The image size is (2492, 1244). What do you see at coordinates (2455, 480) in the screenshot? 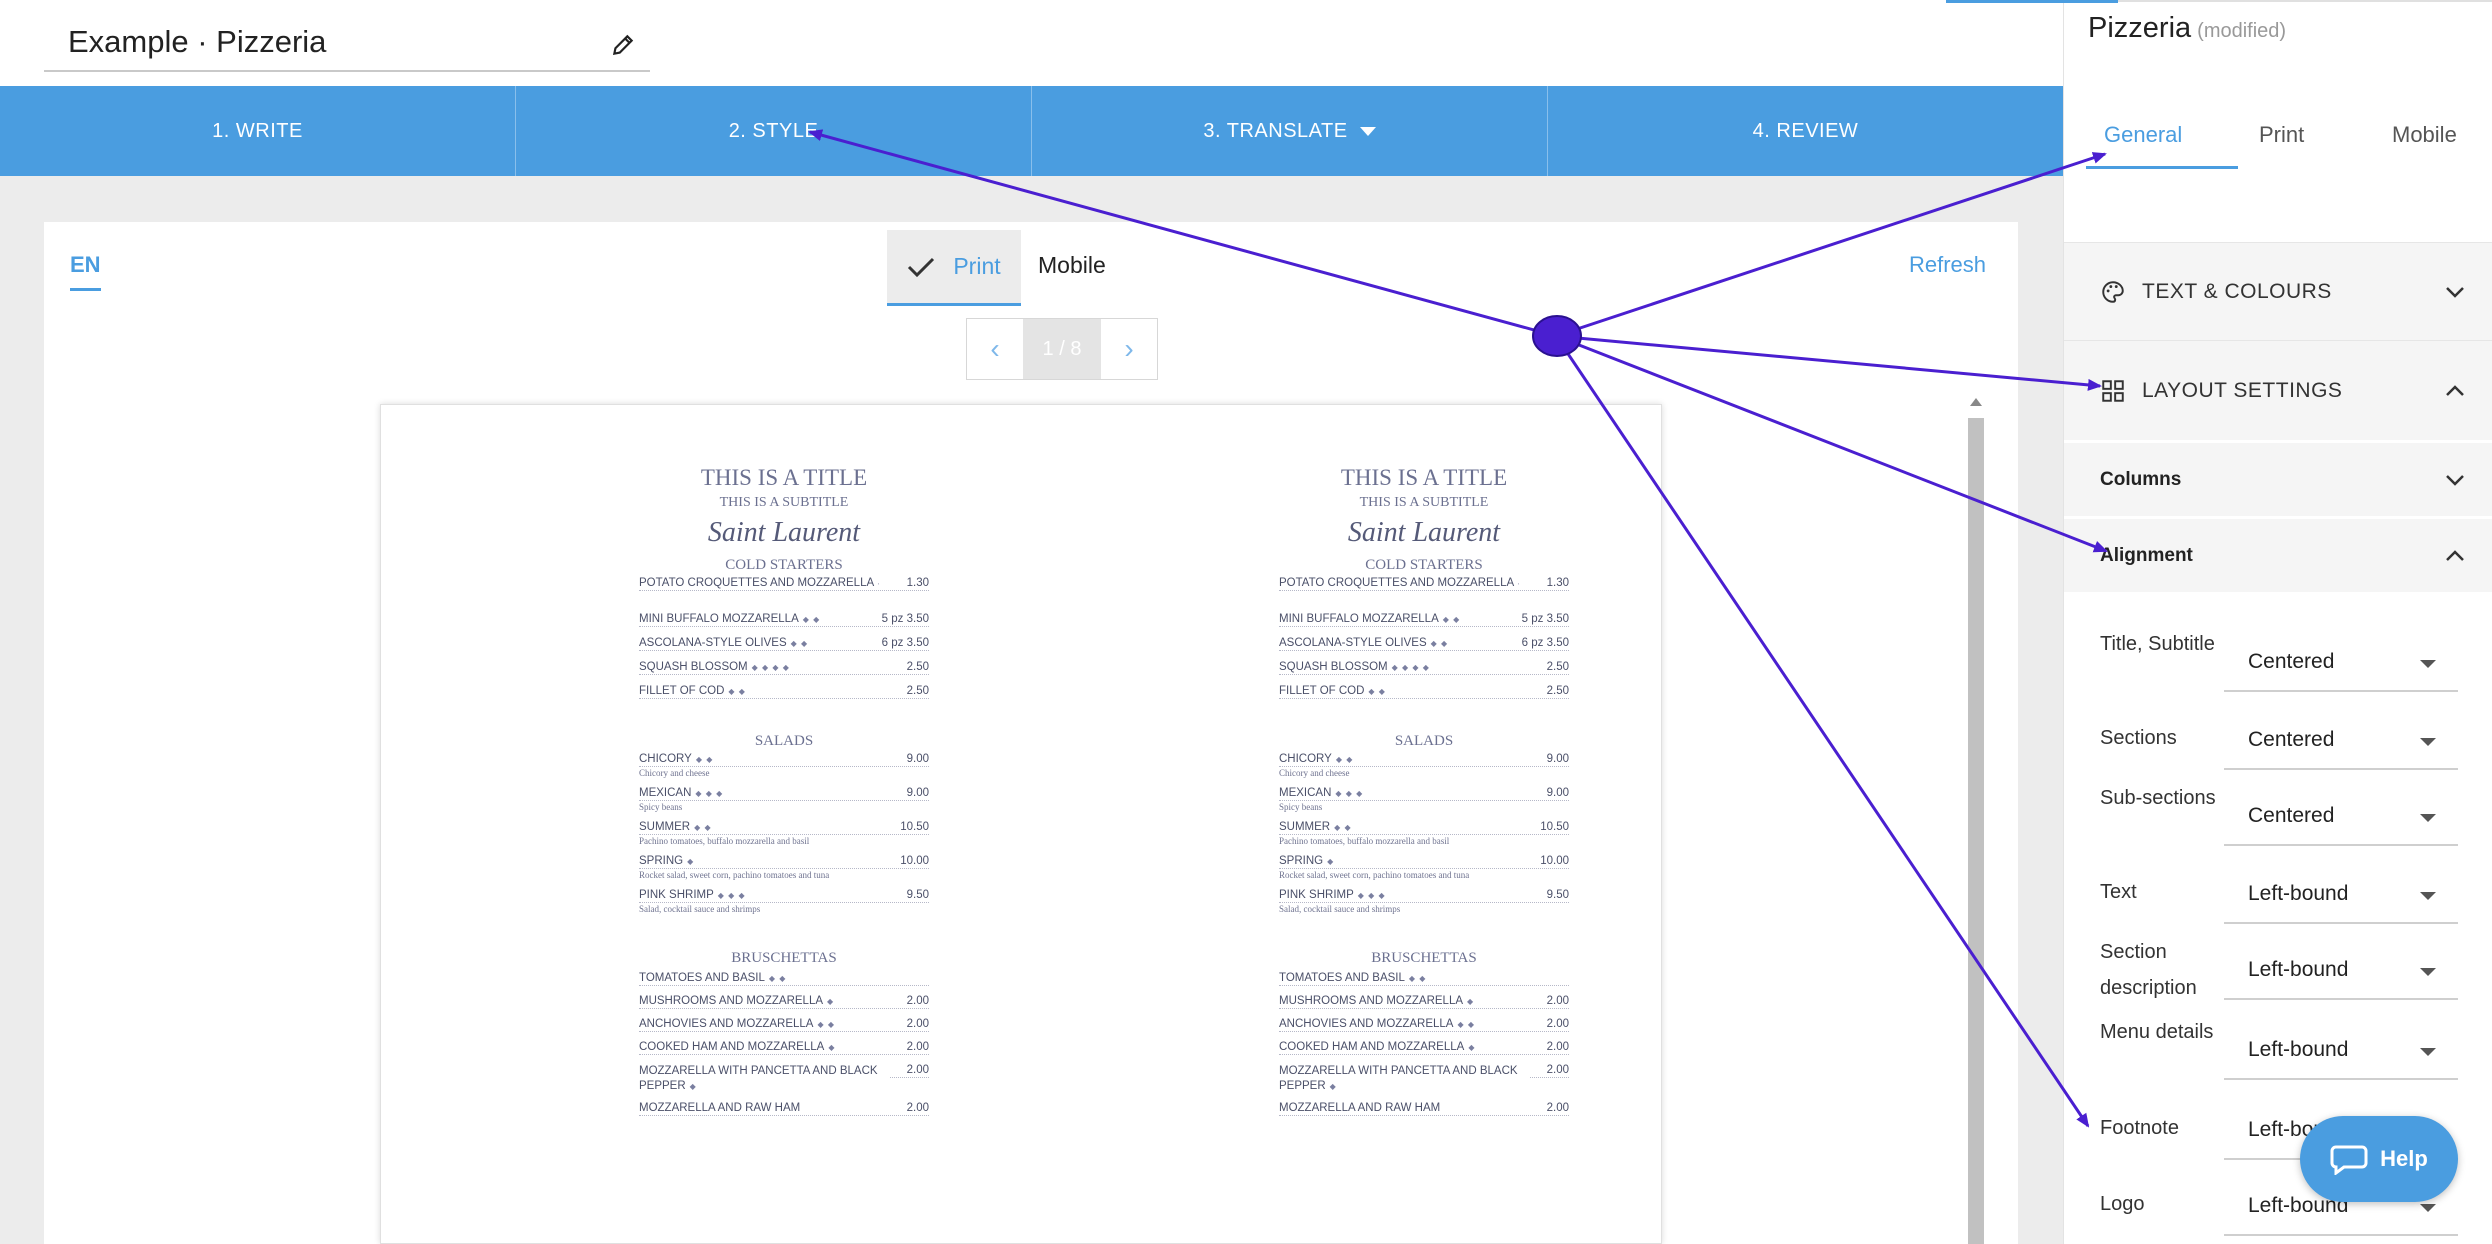
I see `chevron-down-icon` at bounding box center [2455, 480].